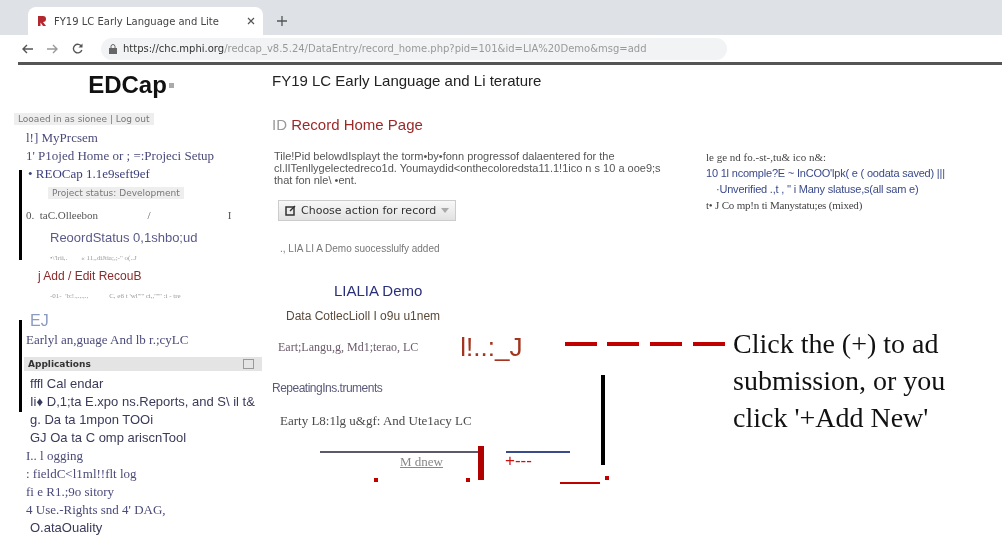  Describe the element at coordinates (407, 80) in the screenshot. I see `page-title: FY19 LC Early Language and Li terature` at that location.